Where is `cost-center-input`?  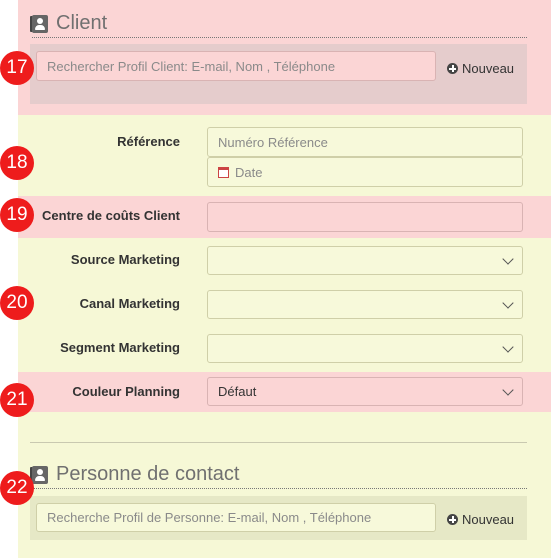 cost-center-input is located at coordinates (365, 217).